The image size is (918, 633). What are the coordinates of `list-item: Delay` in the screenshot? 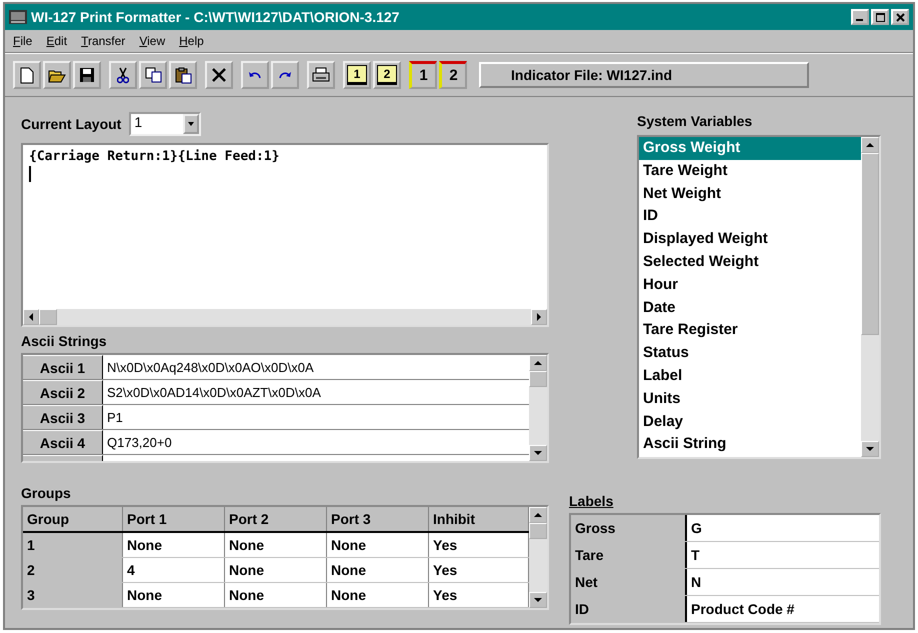 It's located at (750, 422).